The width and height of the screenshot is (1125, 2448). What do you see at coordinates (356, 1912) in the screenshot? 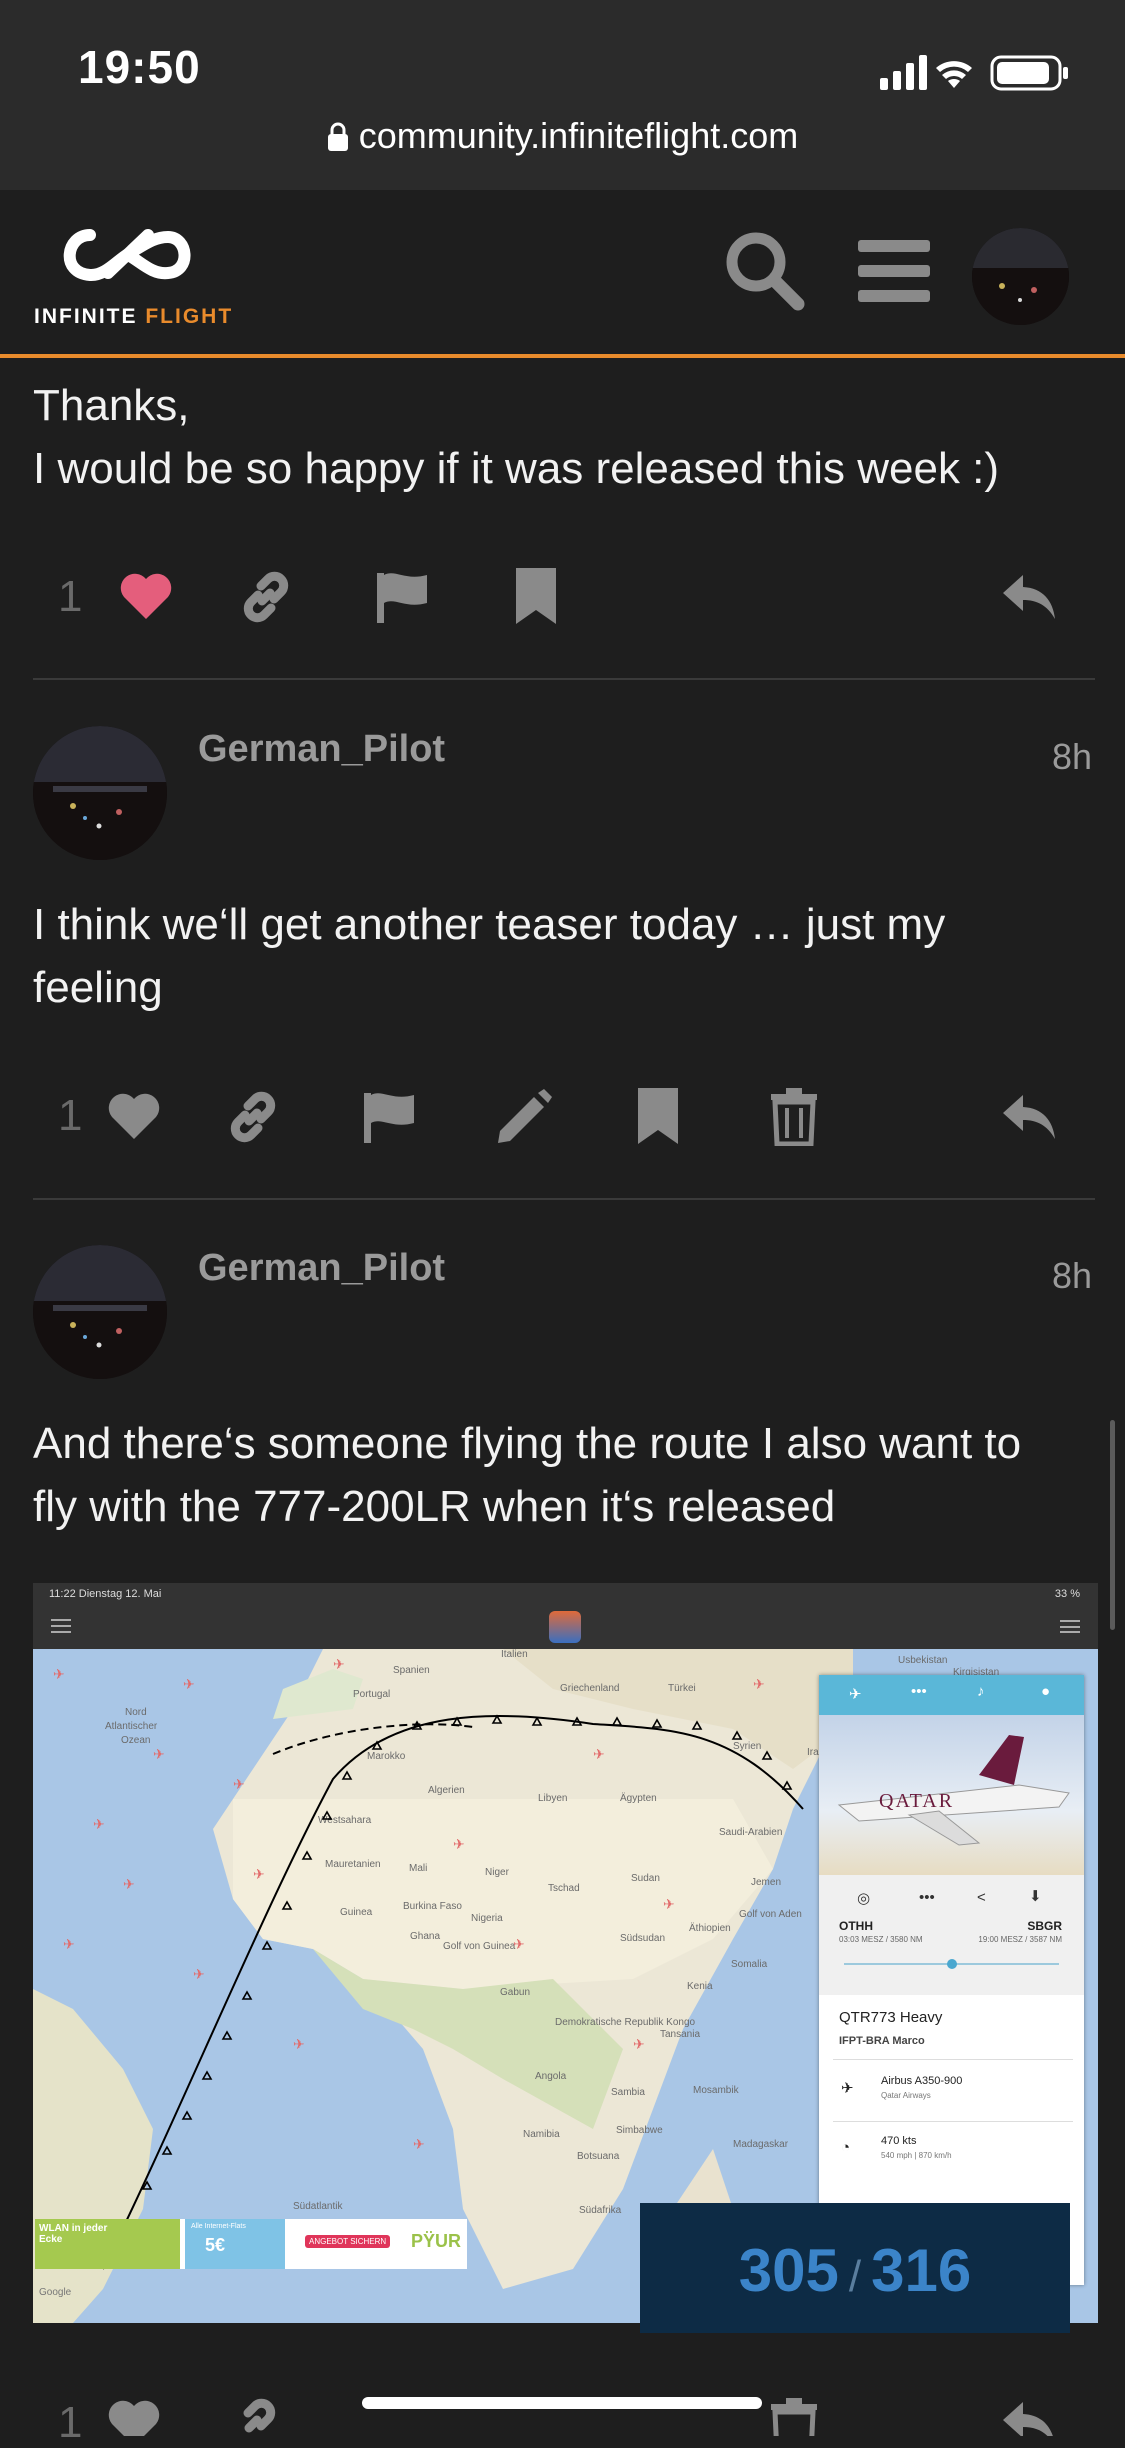
I see `map-label: Guinea` at bounding box center [356, 1912].